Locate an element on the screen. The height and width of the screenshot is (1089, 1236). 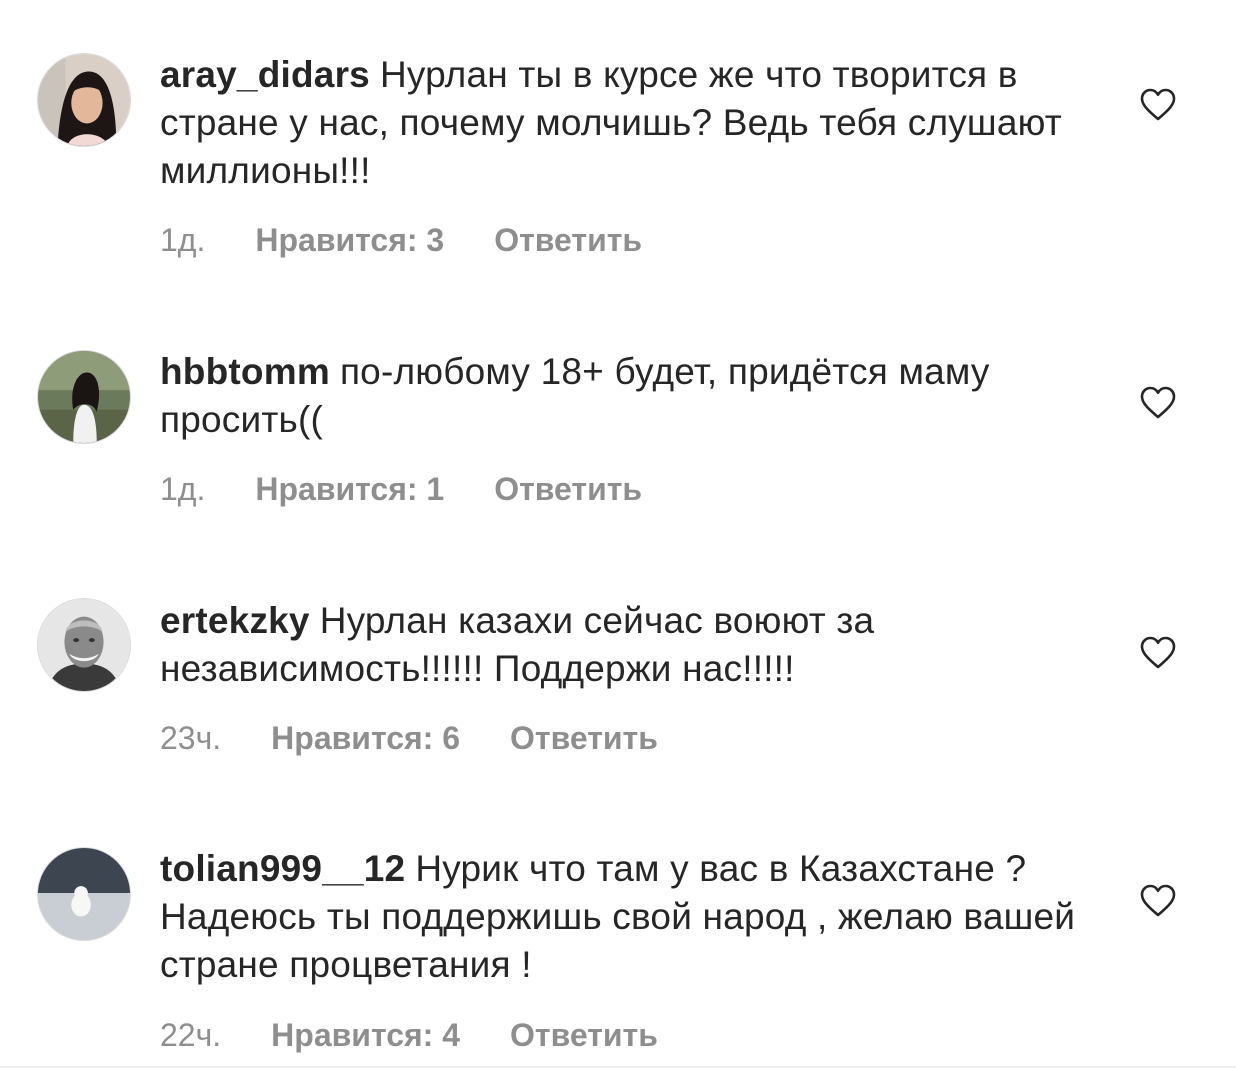
comment-meta: 1д. Нравится: 3 Ответить is located at coordinates (401, 240).